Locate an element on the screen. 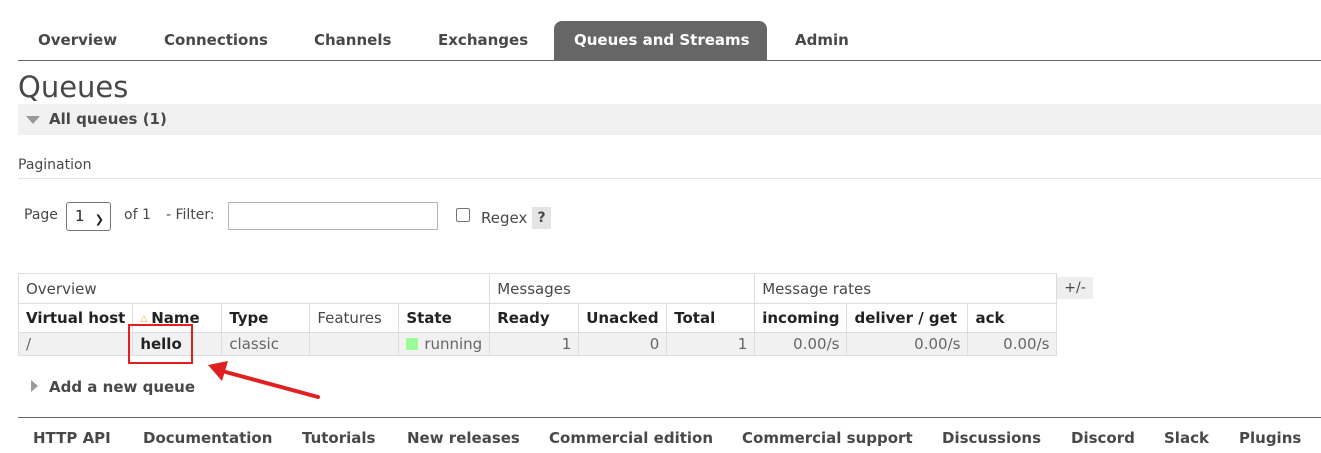 The width and height of the screenshot is (1321, 453). pagination-heading: Pagination is located at coordinates (55, 165).